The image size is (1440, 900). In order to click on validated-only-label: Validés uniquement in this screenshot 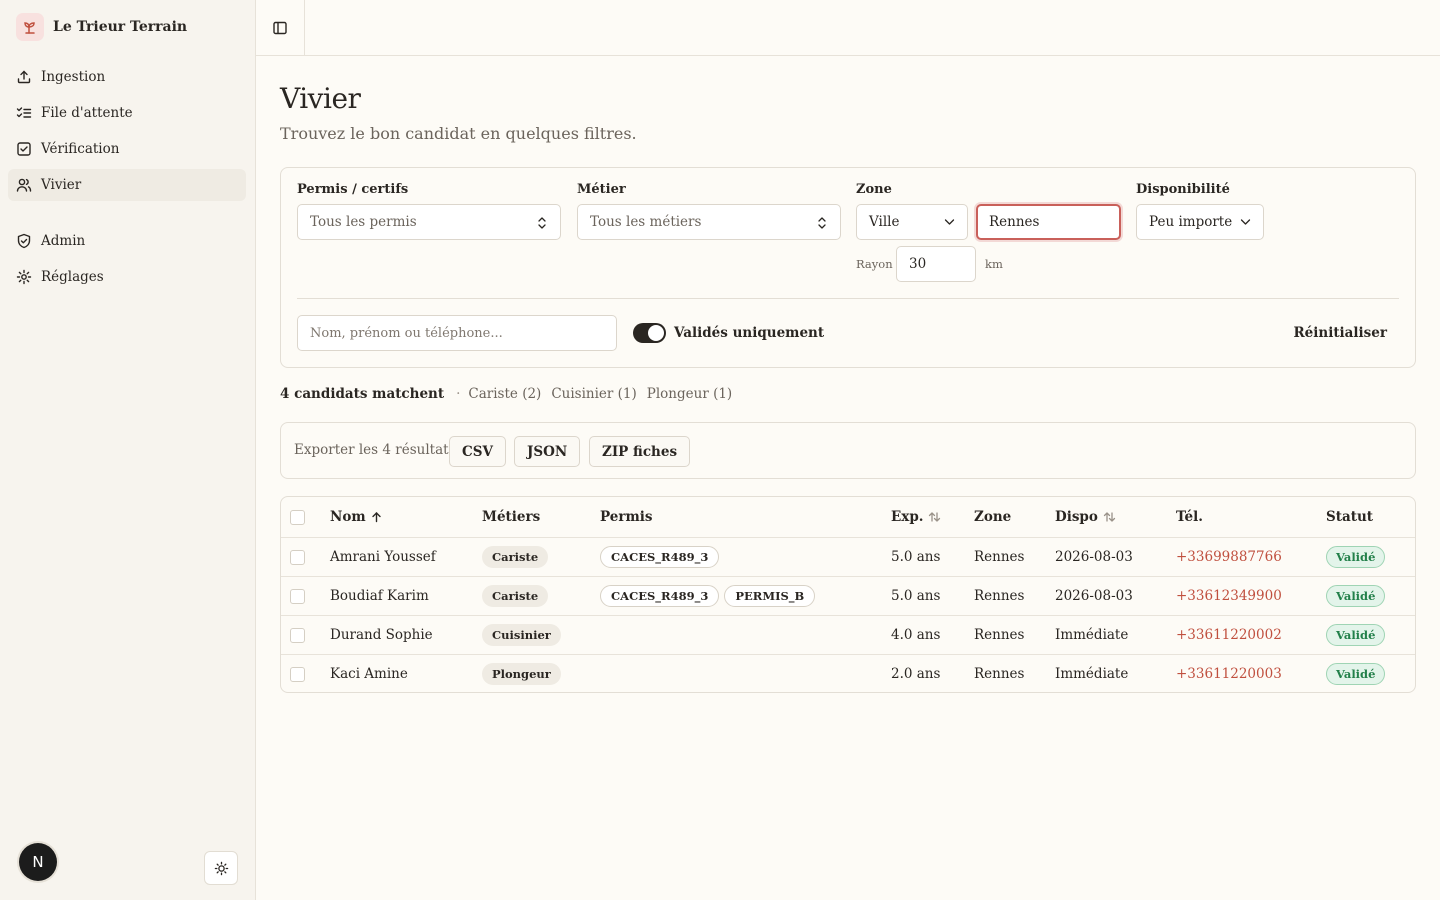, I will do `click(749, 333)`.